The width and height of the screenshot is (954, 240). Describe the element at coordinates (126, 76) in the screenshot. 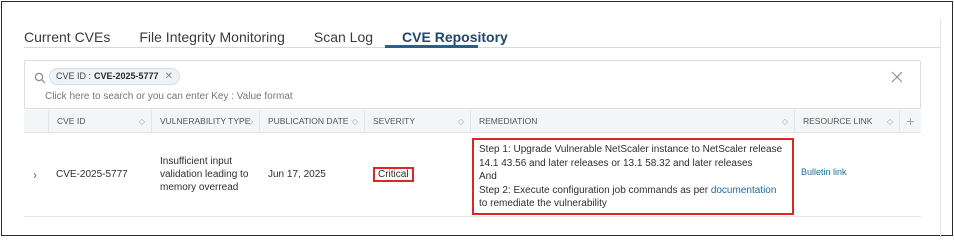

I see `filter-chip-value: CVE-2025-5777` at that location.